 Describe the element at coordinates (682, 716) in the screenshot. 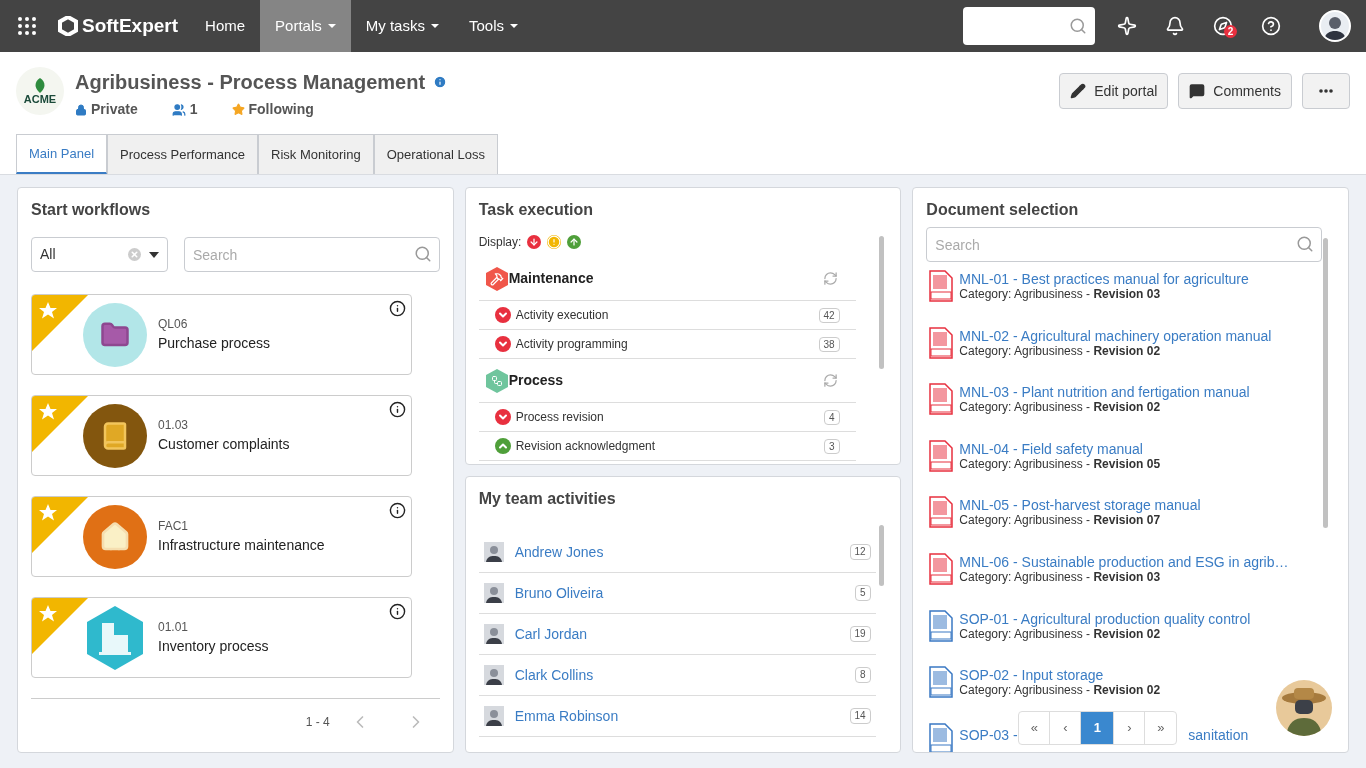

I see `team-member-link: Emma Robinson` at that location.